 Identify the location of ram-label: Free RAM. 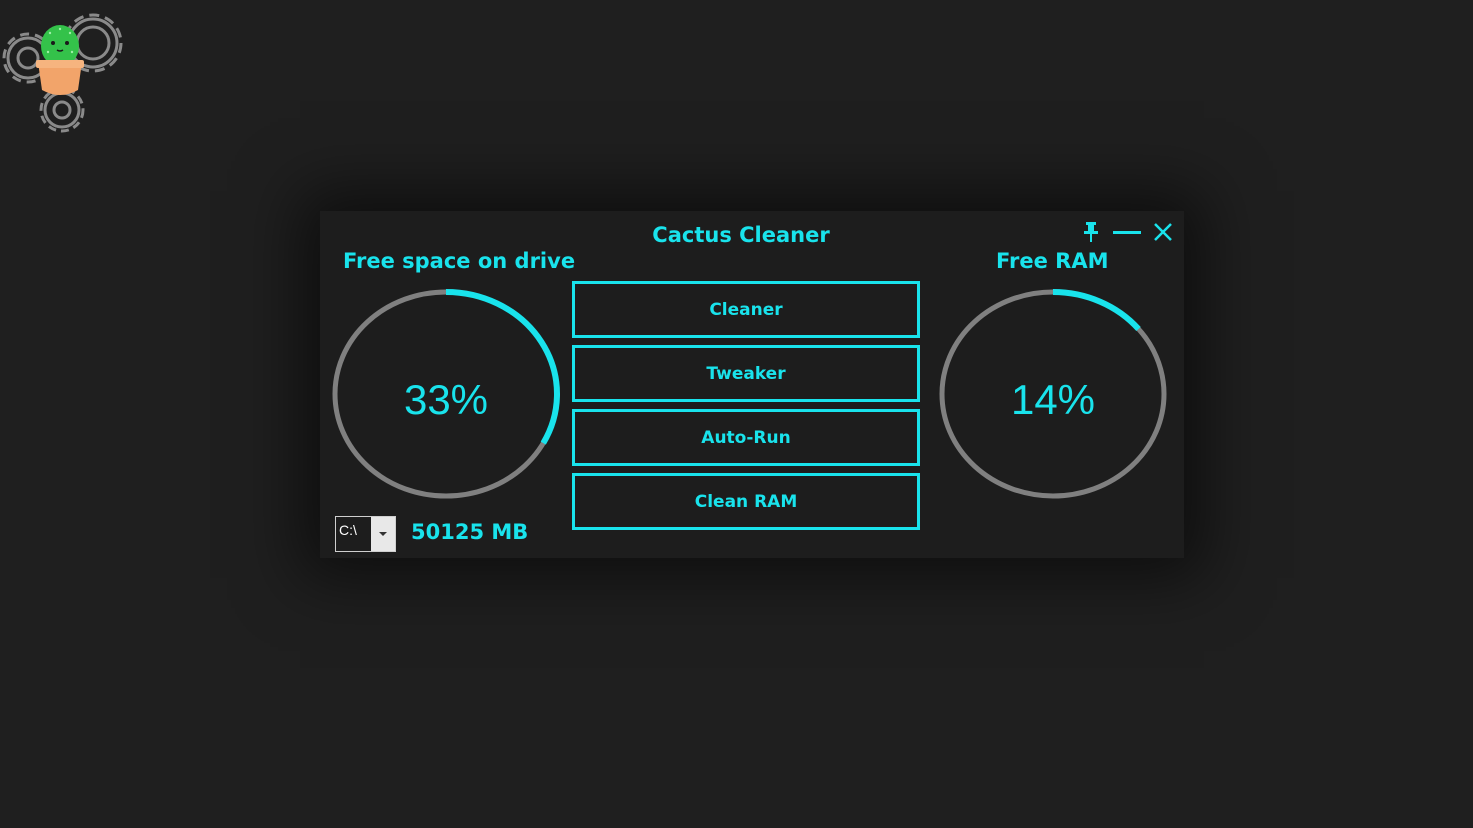
(1052, 261).